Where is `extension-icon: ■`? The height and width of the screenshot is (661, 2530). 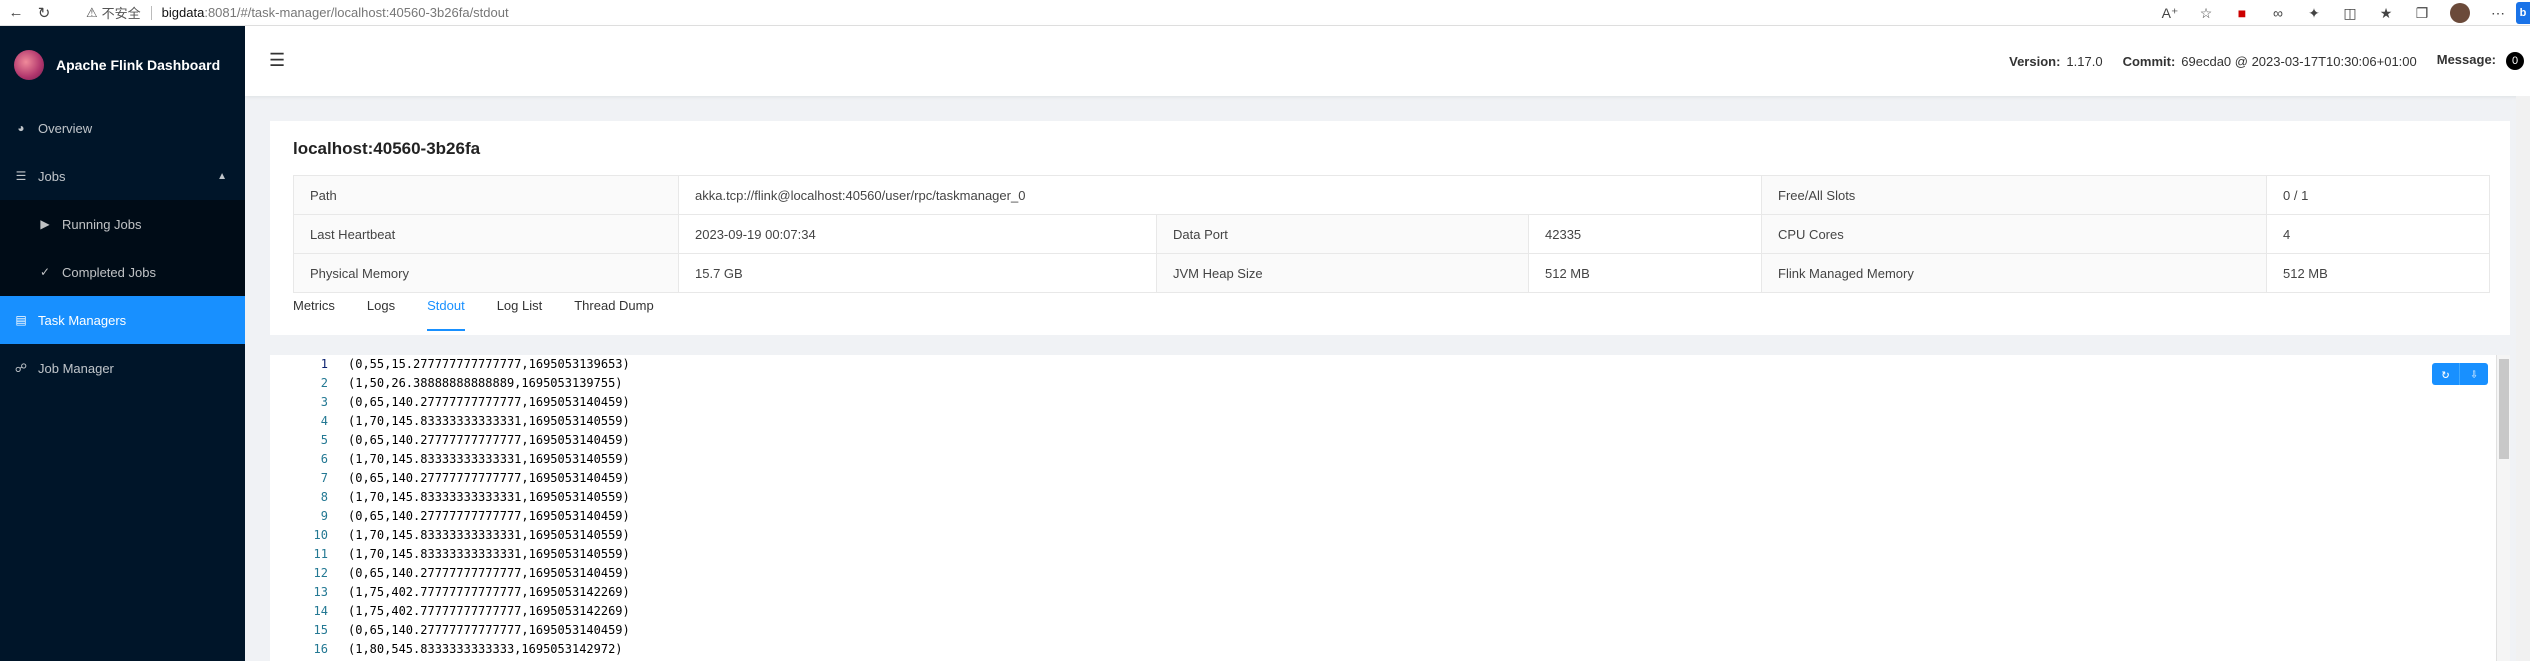
extension-icon: ■ is located at coordinates (2242, 13).